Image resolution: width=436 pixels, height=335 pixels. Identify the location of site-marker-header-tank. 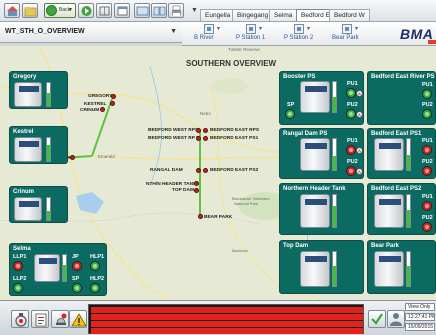
(196, 183).